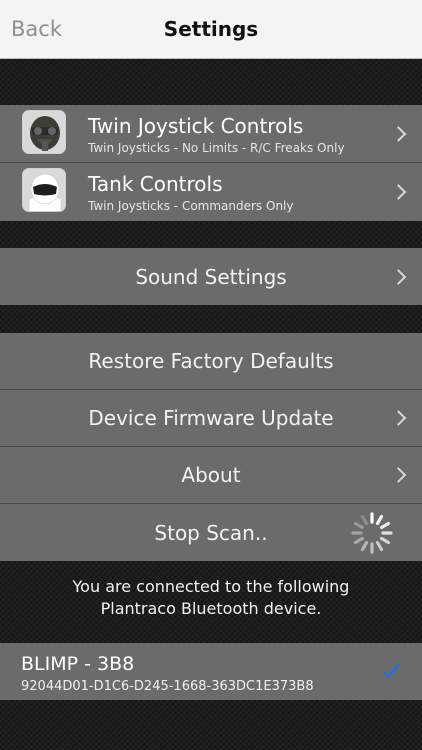 This screenshot has width=422, height=750. Describe the element at coordinates (167, 686) in the screenshot. I see `device-uuid: 92044D01-D1C6-D245-1668-363DC1E373B8` at that location.